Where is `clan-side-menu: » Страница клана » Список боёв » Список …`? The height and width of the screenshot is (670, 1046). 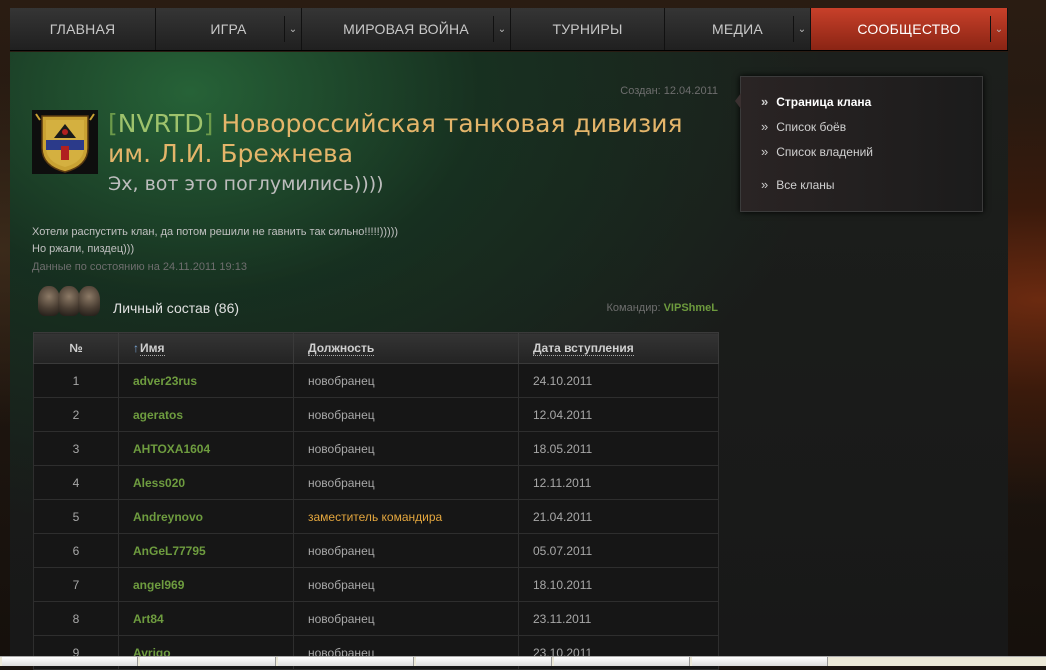
clan-side-menu: » Страница клана » Список боёв » Список … is located at coordinates (859, 144).